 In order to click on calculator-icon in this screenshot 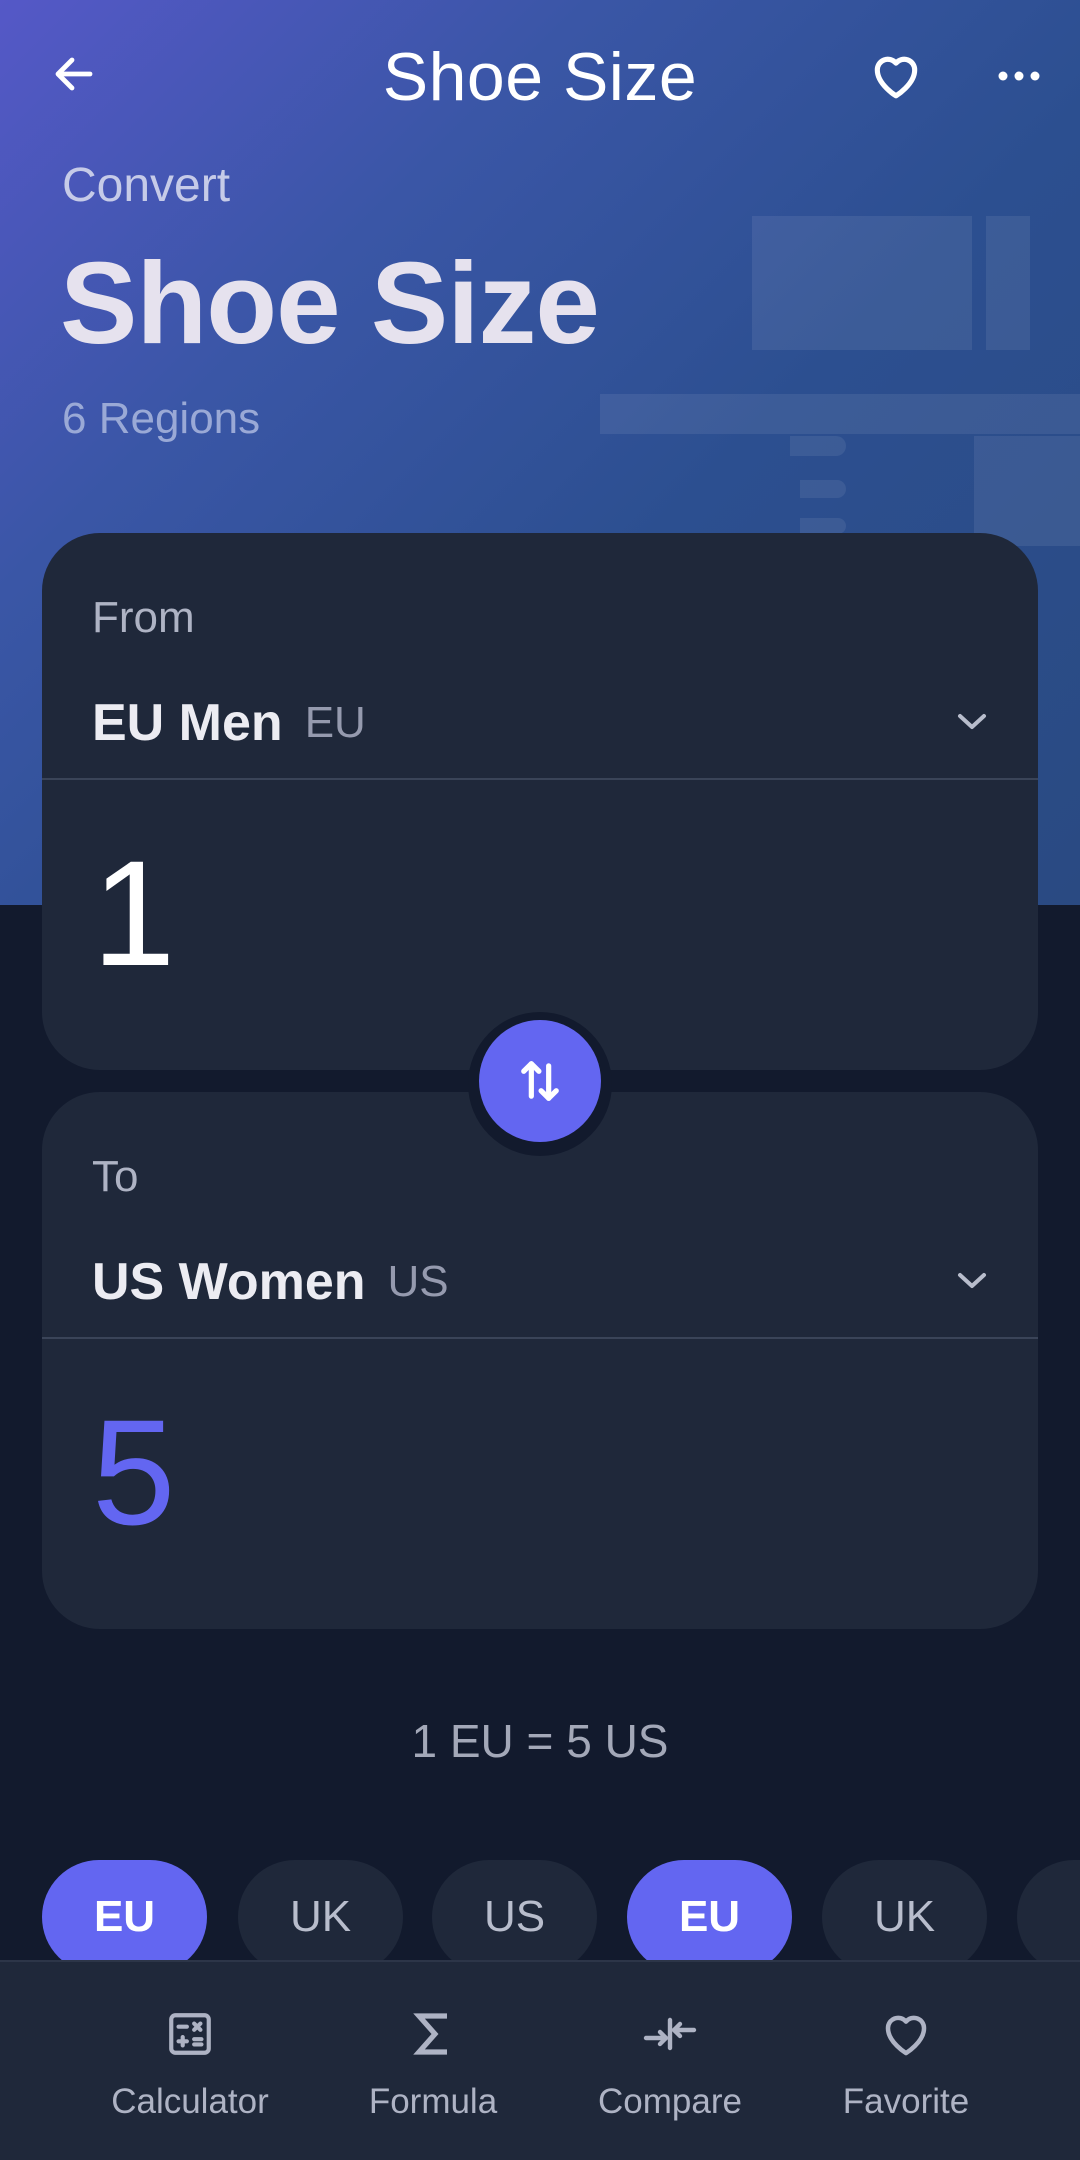, I will do `click(190, 2034)`.